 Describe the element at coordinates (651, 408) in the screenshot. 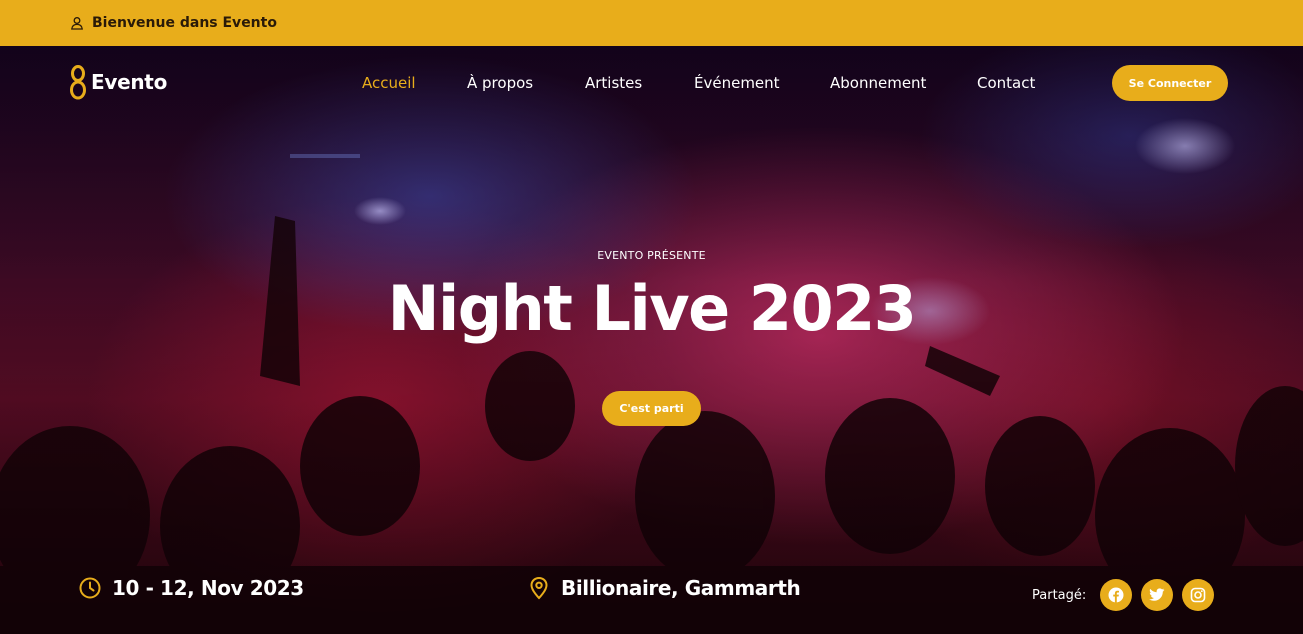

I see `cta-button: C'est parti` at that location.